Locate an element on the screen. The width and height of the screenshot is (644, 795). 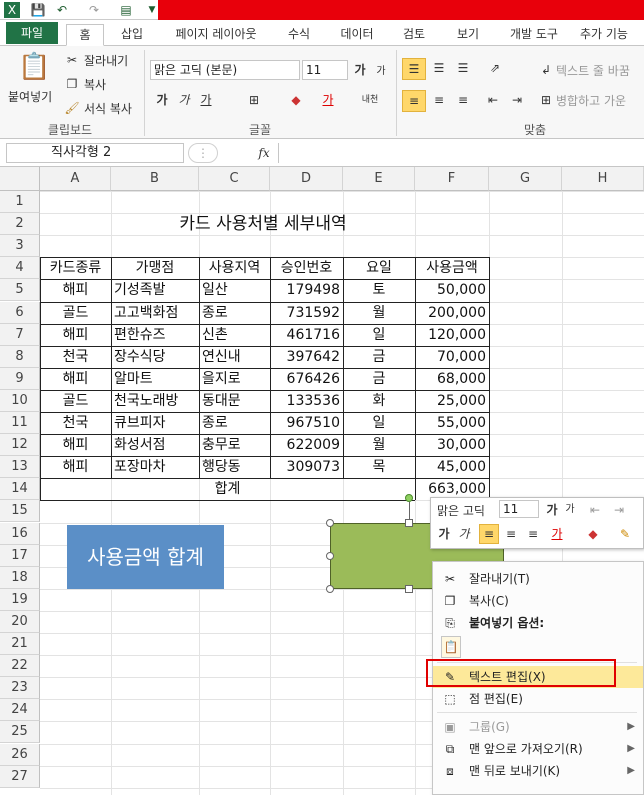
wrap-text-button: 텍스트 줄 바꿈 is located at coordinates (593, 70).